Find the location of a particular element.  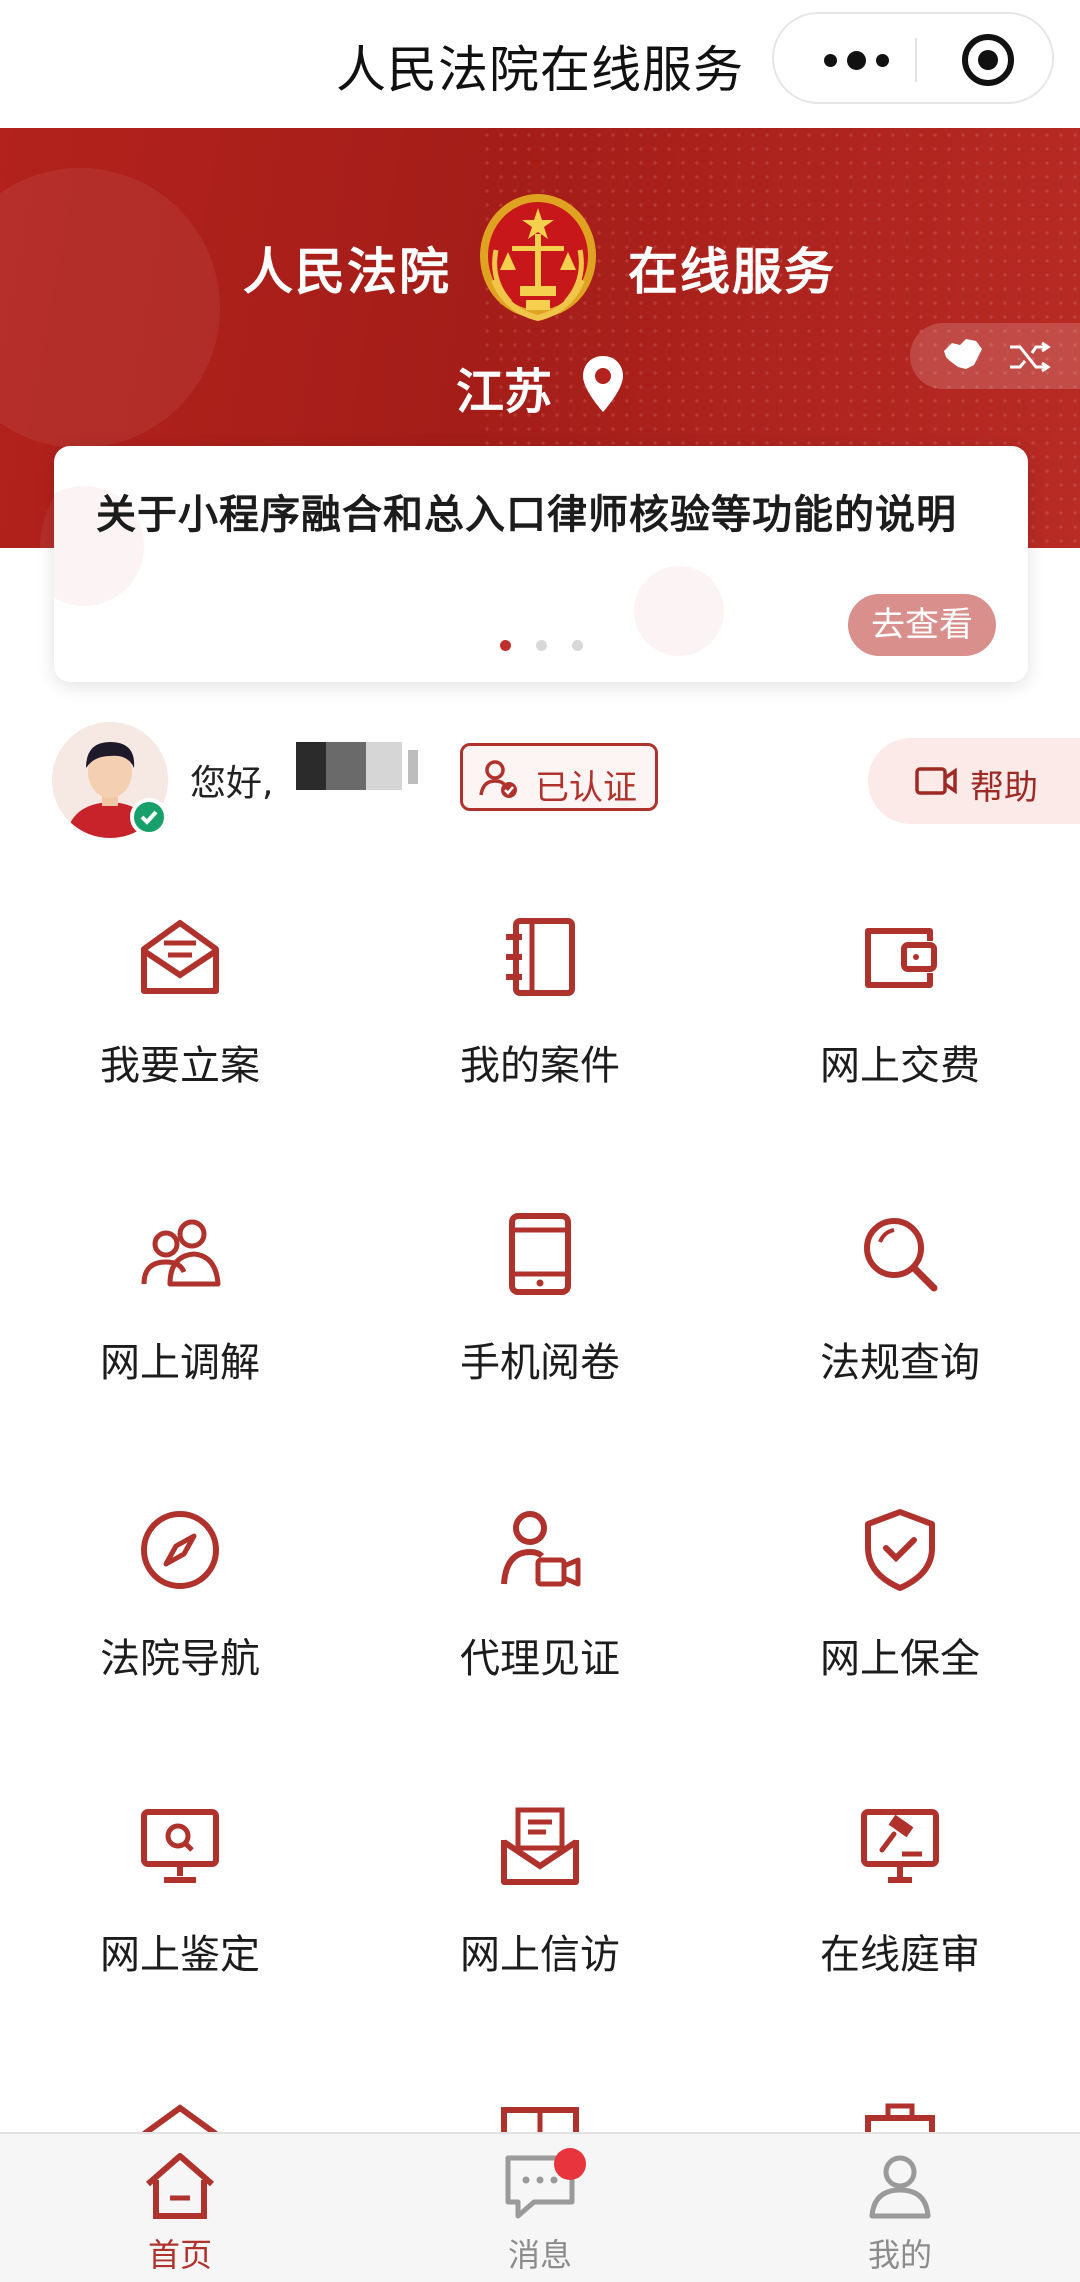

service-label: 网上调解 is located at coordinates (180, 1363).